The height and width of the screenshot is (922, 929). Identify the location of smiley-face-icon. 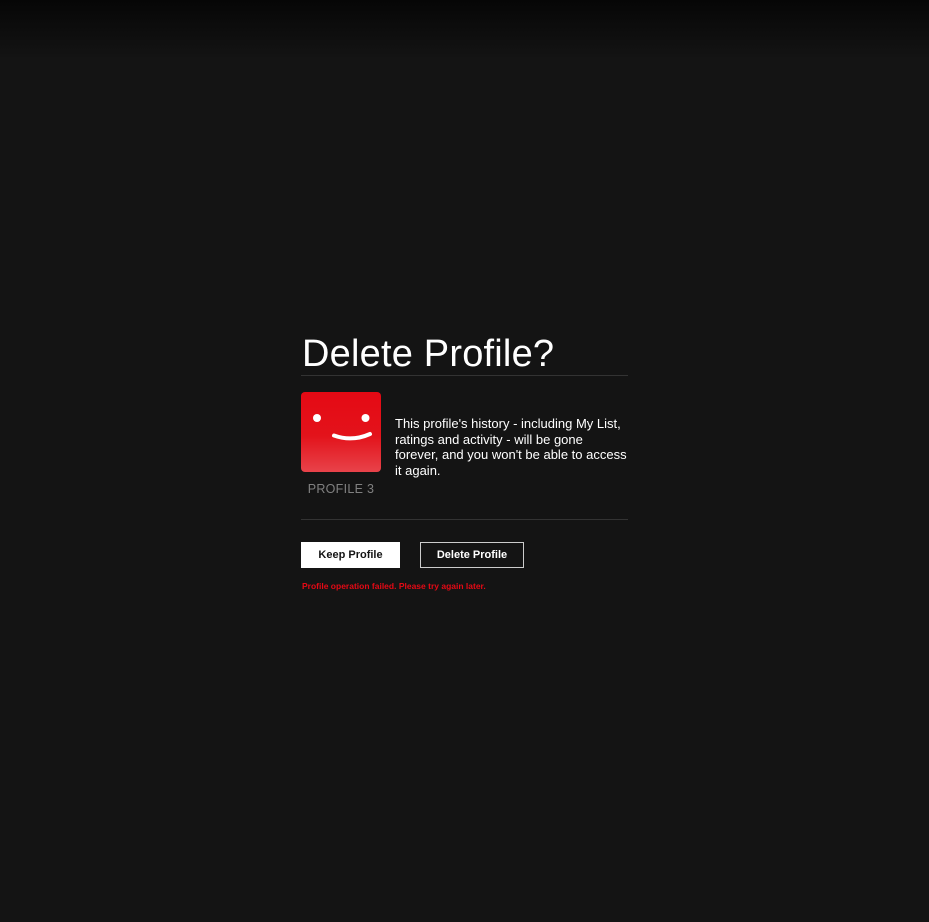
(342, 427).